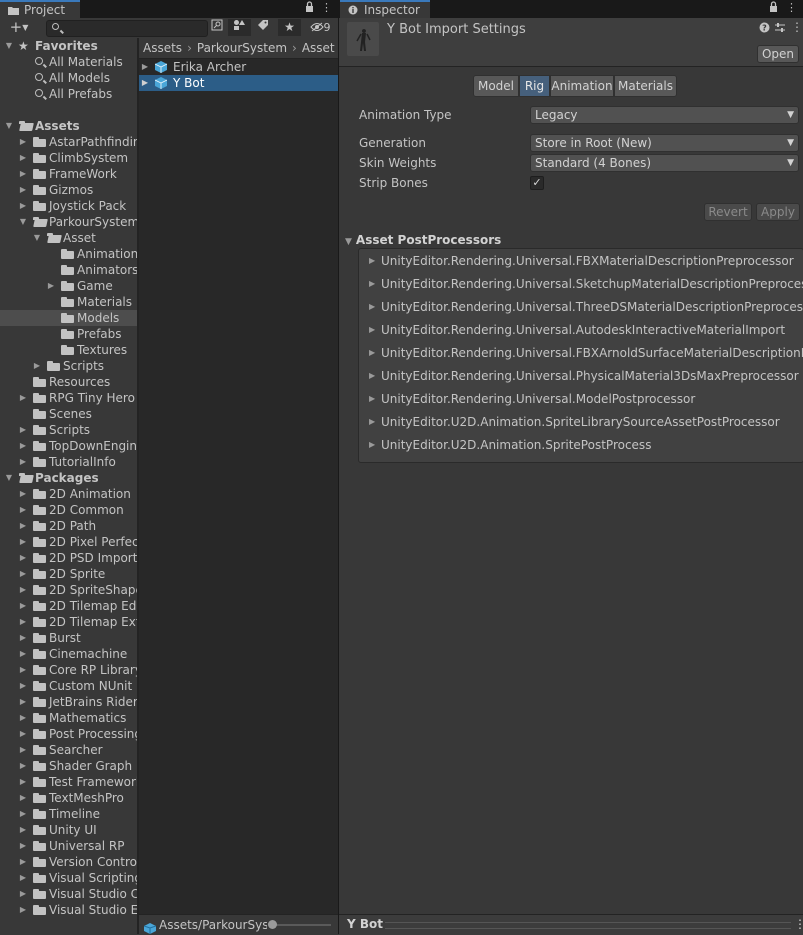  Describe the element at coordinates (582, 86) in the screenshot. I see `tab-animation: Animation` at that location.